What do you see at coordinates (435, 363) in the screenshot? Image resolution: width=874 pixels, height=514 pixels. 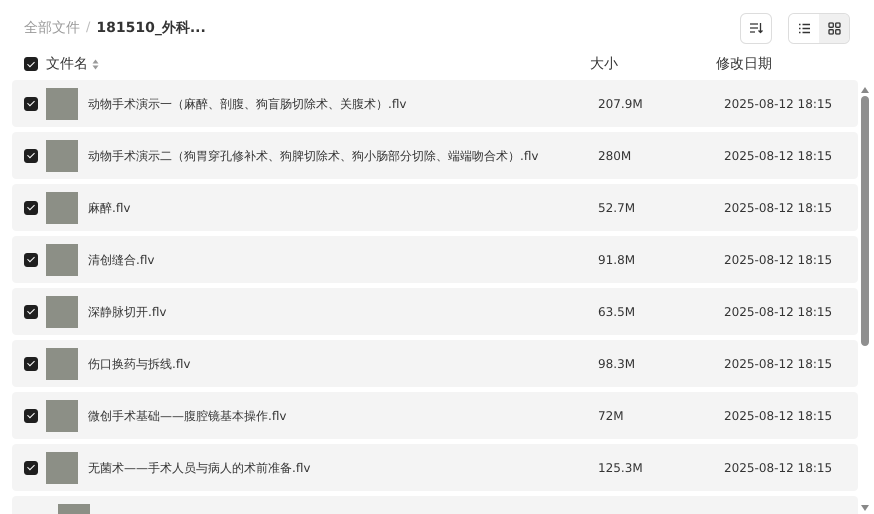 I see `file-row: 伤口换药与拆线.flv 98.3M 2025-08-12 18:15` at bounding box center [435, 363].